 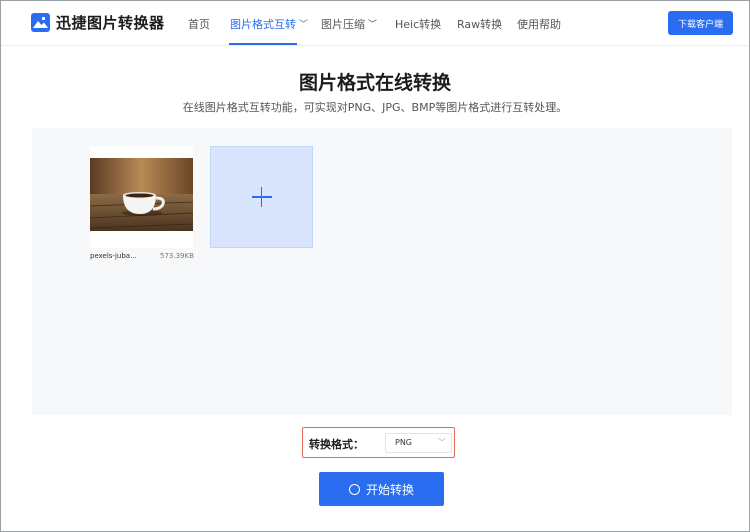 I want to click on format-label: 转换格式：, so click(x=336, y=444).